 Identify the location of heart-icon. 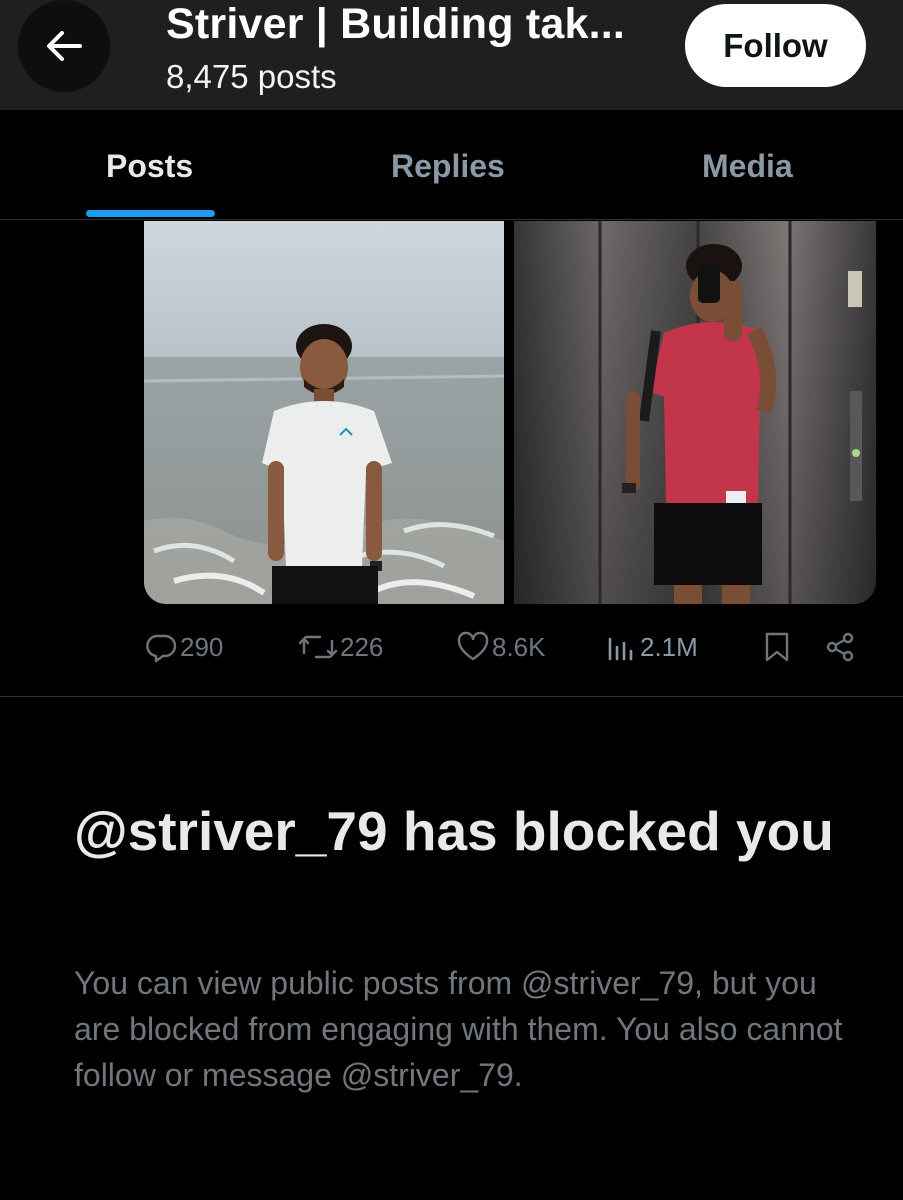
(473, 646).